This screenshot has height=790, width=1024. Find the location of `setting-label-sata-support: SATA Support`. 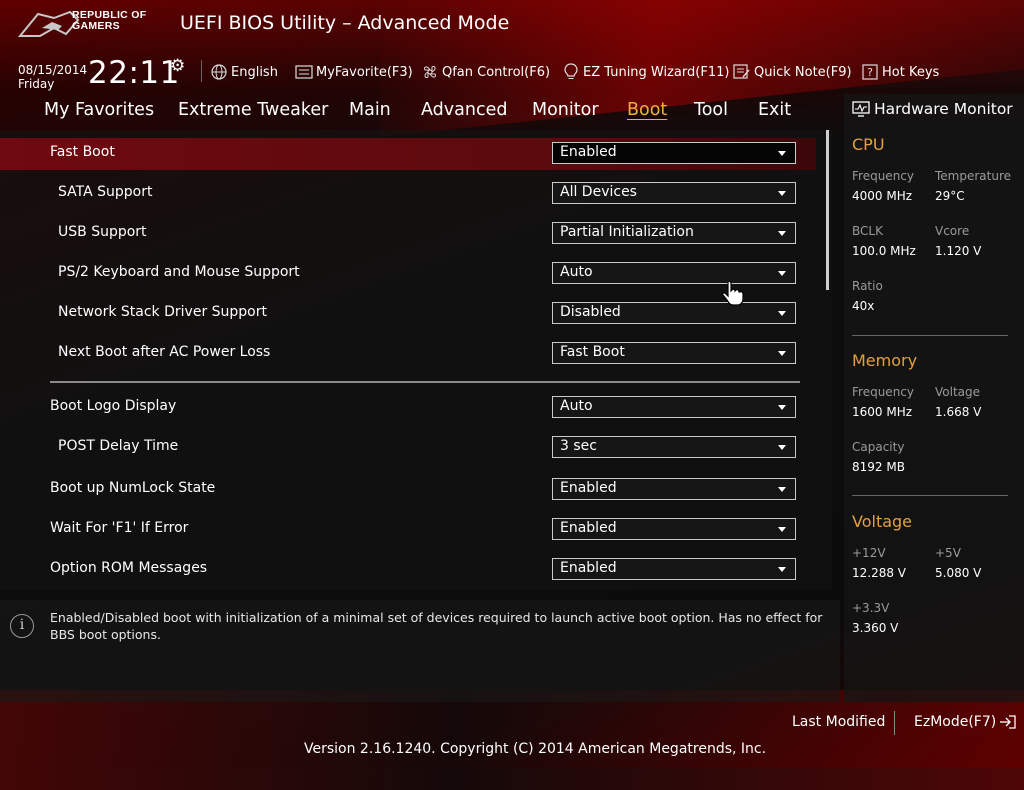

setting-label-sata-support: SATA Support is located at coordinates (105, 192).